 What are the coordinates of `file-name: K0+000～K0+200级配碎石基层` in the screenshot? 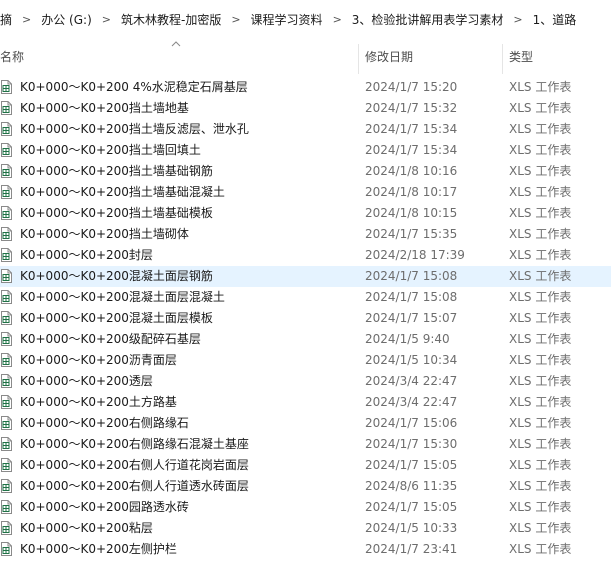 It's located at (110, 339).